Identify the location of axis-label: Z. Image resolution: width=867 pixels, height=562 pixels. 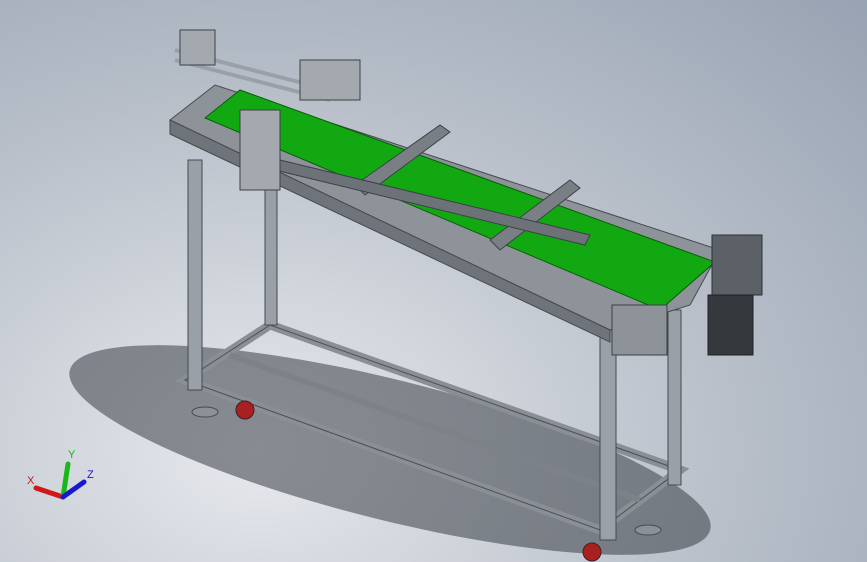
(90, 475).